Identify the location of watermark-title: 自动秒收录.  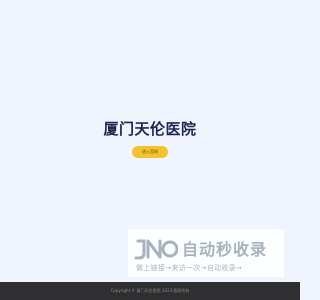
(225, 249).